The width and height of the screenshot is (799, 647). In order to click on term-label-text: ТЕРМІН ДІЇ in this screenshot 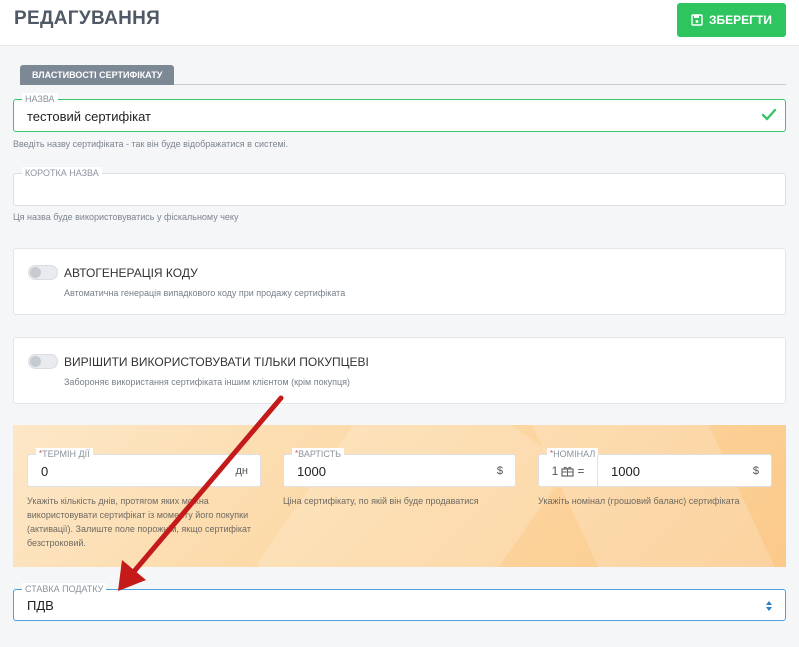, I will do `click(66, 454)`.